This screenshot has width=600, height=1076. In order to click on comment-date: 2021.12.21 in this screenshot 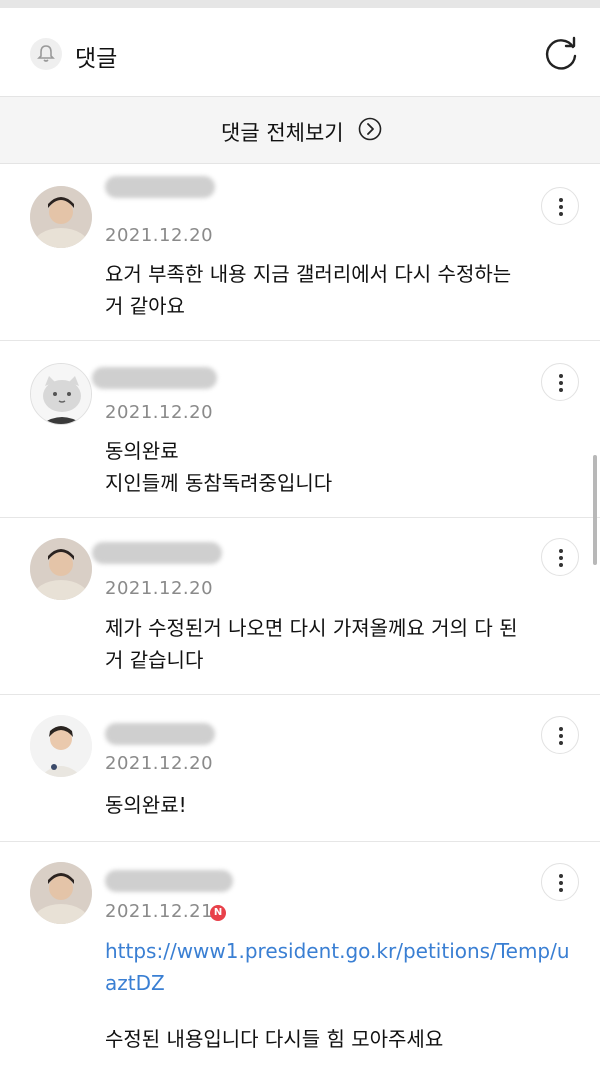, I will do `click(159, 911)`.